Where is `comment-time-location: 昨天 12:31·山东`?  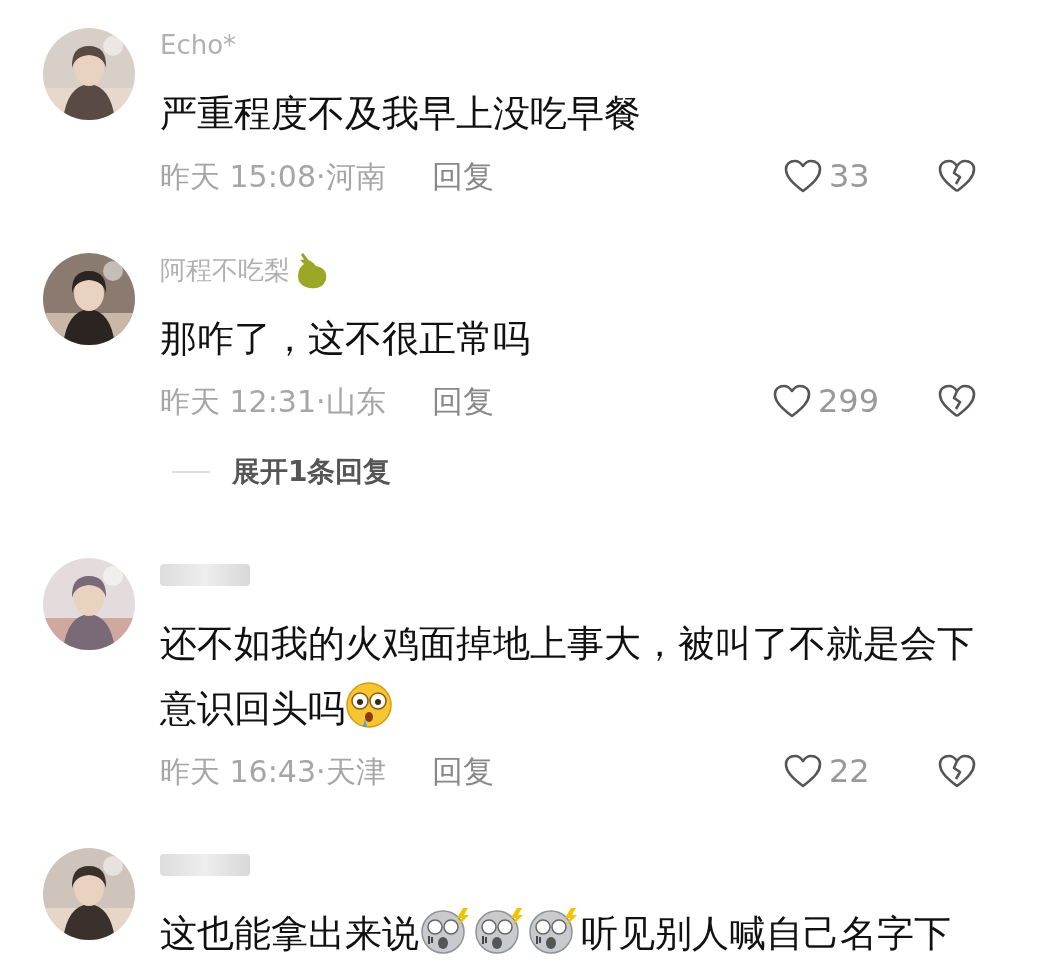 comment-time-location: 昨天 12:31·山东 is located at coordinates (273, 401).